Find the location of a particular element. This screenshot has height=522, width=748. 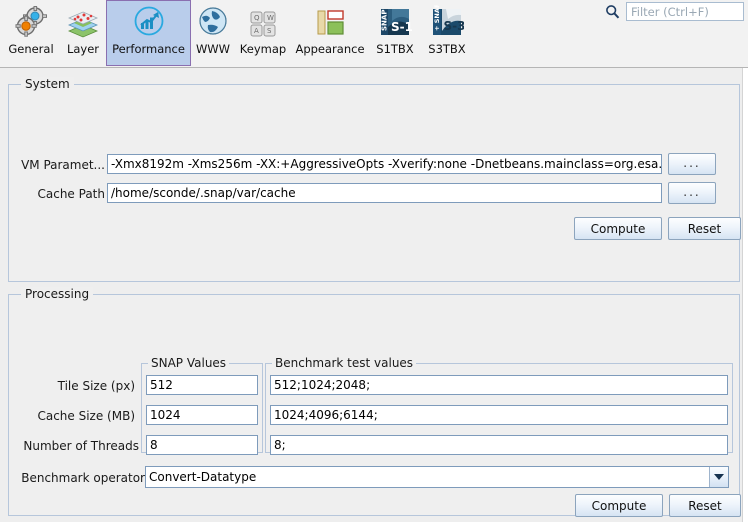

tab-general-label: General is located at coordinates (31, 49).